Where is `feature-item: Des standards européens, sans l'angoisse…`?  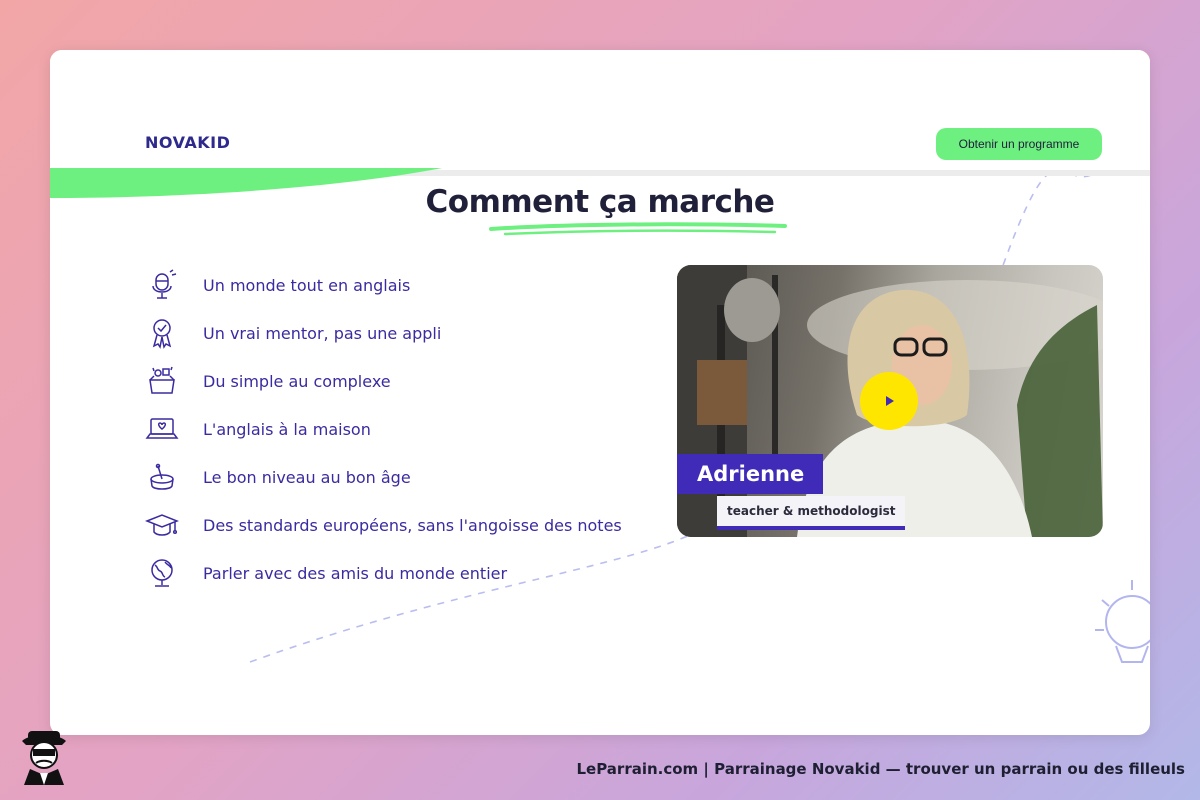
feature-item: Des standards européens, sans l'angoisse… is located at coordinates (383, 525).